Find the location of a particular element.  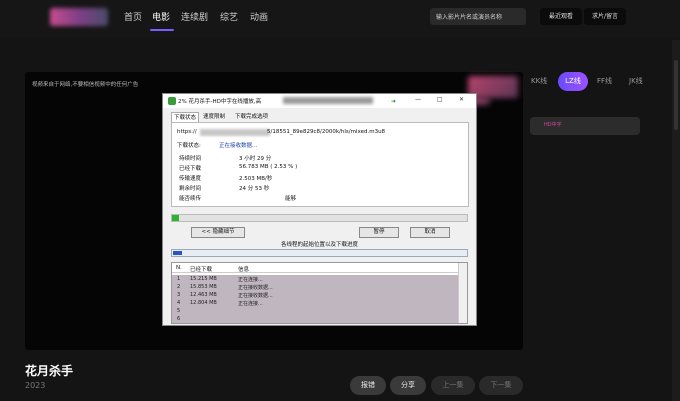

table-row: 5 is located at coordinates (315, 311).